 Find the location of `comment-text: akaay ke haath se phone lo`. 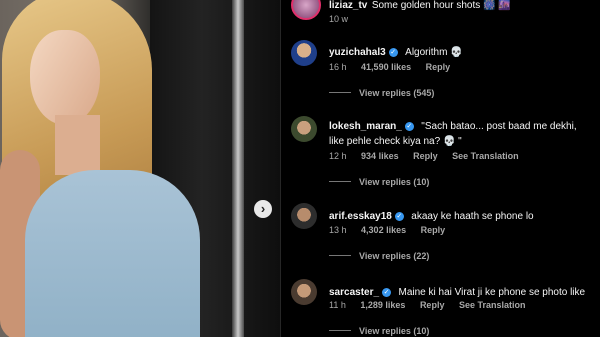

comment-text: akaay ke haath se phone lo is located at coordinates (472, 216).